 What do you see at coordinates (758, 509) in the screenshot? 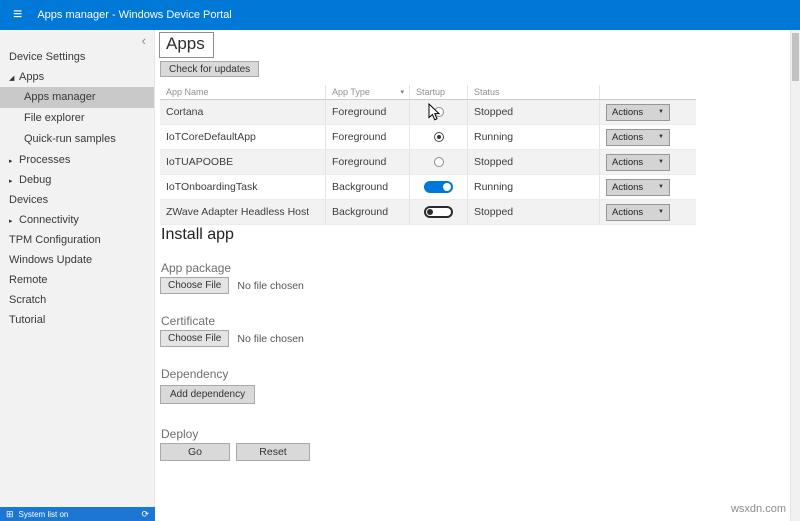
I see `watermark: wsxdn.com` at bounding box center [758, 509].